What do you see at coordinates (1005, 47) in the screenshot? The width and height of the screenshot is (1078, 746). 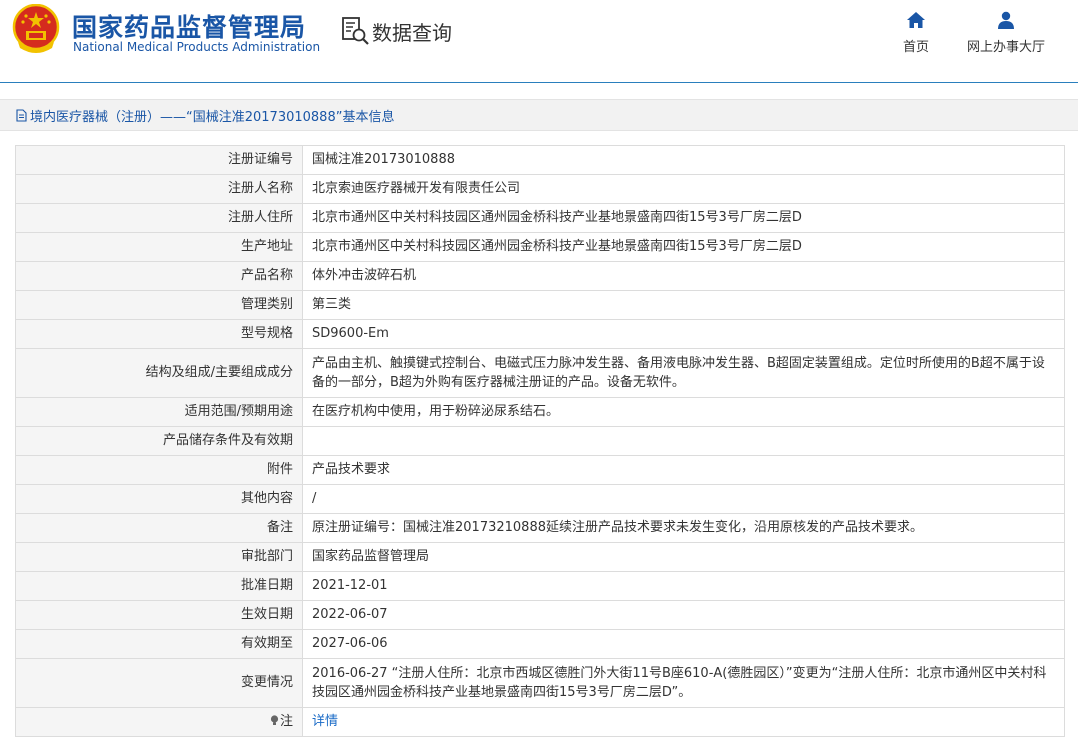 I see `nav-online-hall-label: 网上办事大厅` at bounding box center [1005, 47].